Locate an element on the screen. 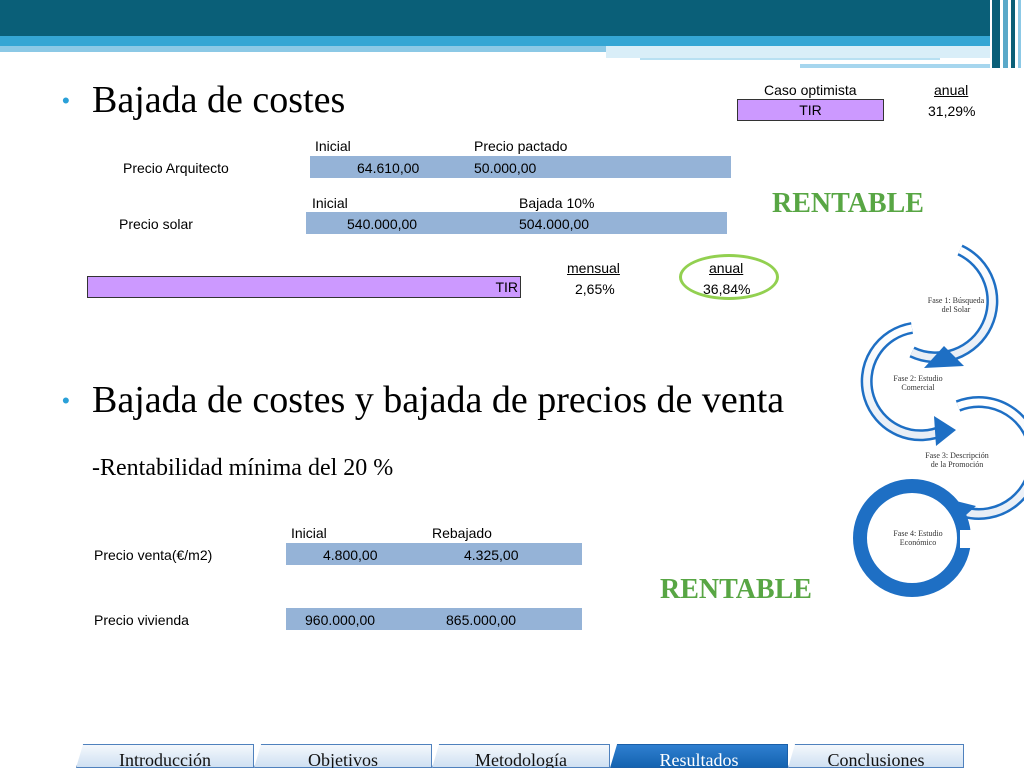  tir-cell: TIR is located at coordinates (810, 110).